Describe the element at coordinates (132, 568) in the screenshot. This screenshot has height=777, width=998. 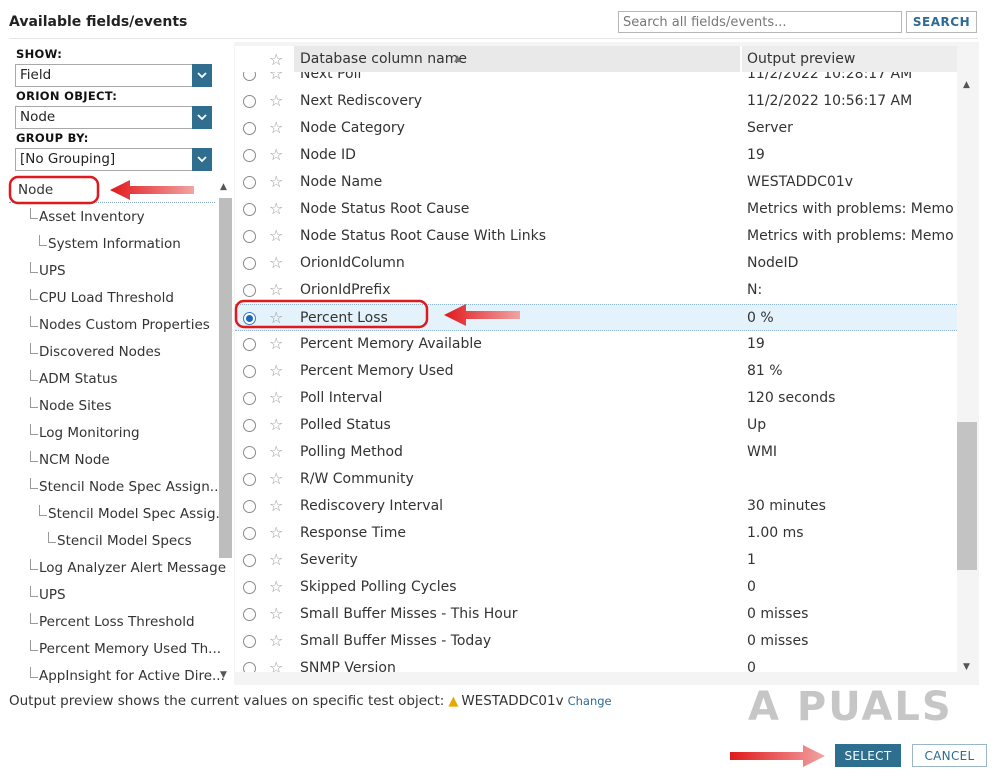
I see `tree-item: Log Analyzer Alert Message` at that location.